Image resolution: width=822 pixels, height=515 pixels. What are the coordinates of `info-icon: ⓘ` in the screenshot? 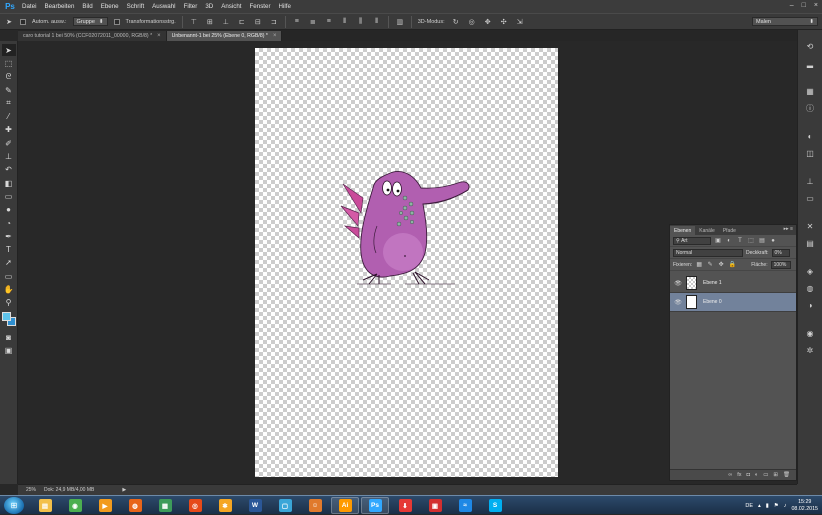 It's located at (810, 108).